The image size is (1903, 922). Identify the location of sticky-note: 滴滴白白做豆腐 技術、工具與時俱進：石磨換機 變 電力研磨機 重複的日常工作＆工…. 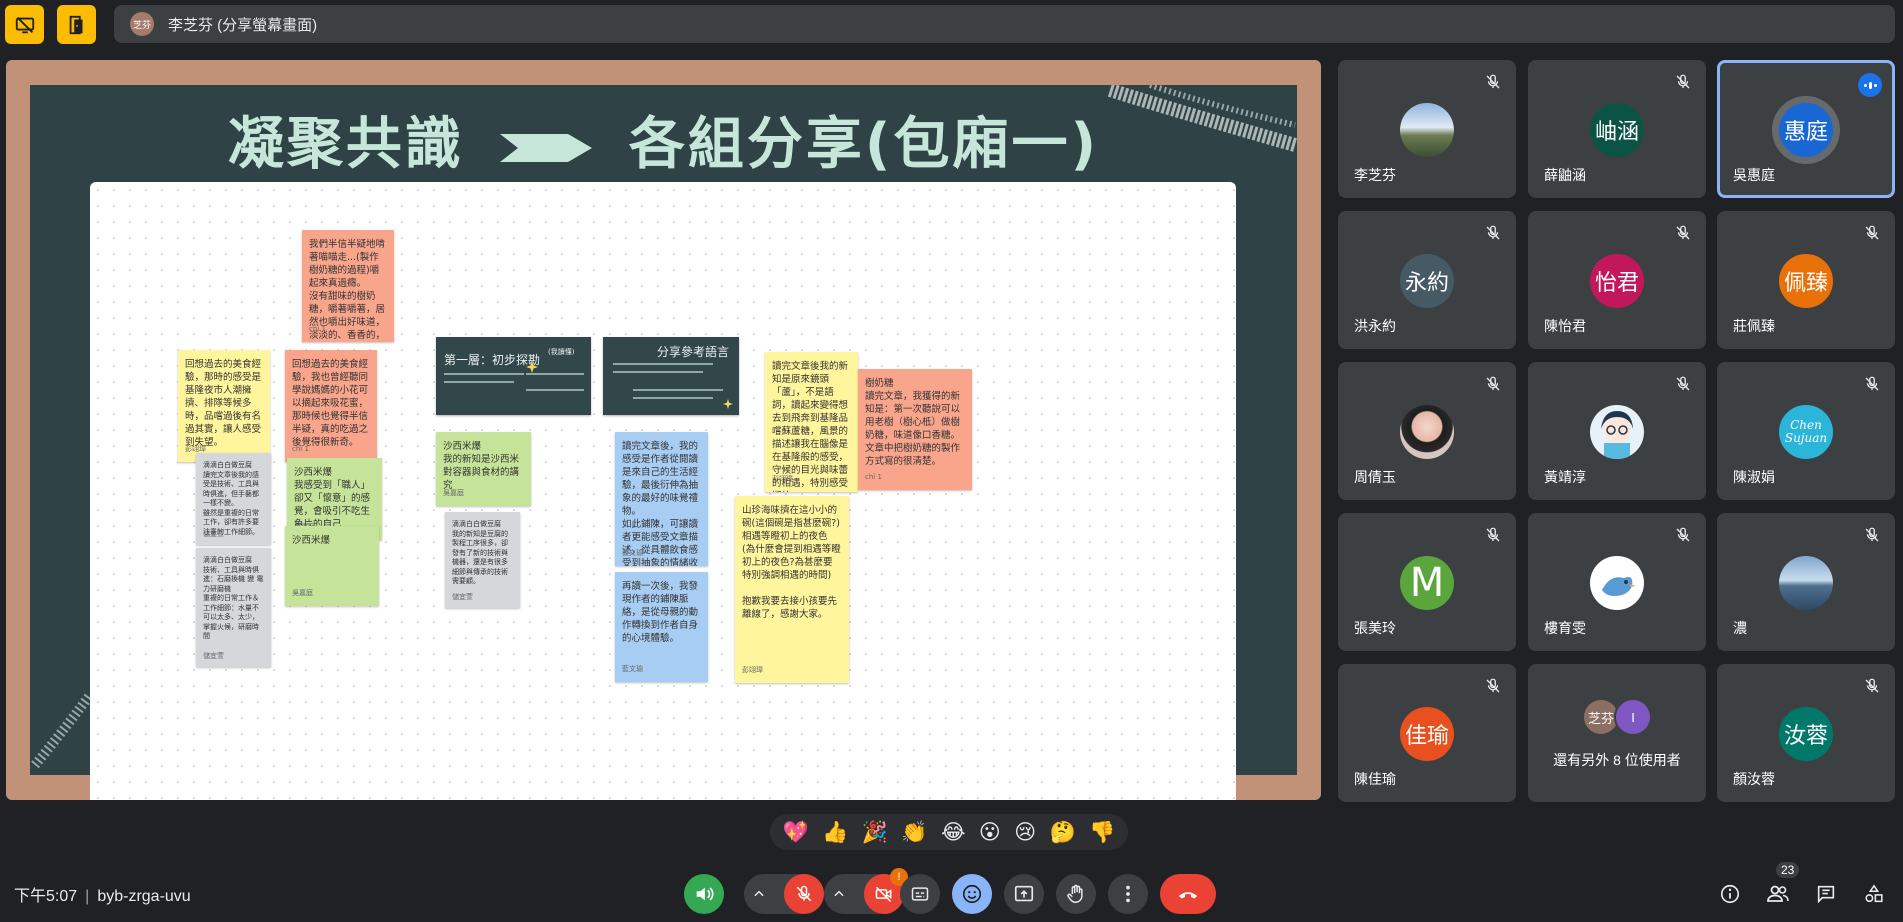
(233, 607).